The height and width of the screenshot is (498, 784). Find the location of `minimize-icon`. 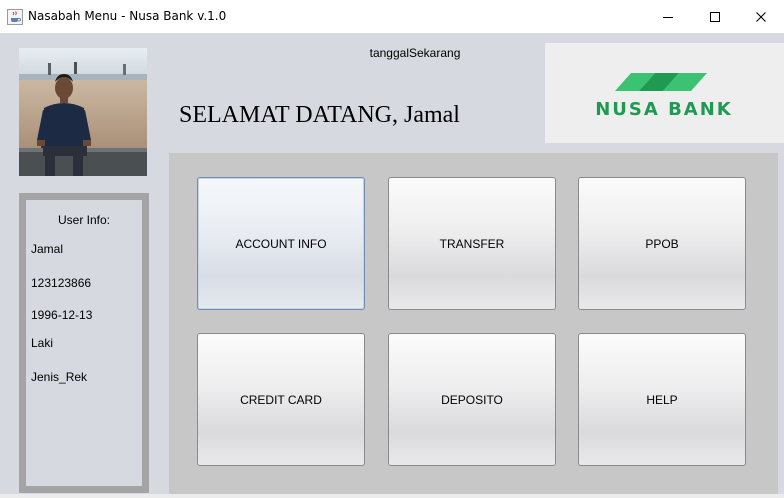

minimize-icon is located at coordinates (668, 17).